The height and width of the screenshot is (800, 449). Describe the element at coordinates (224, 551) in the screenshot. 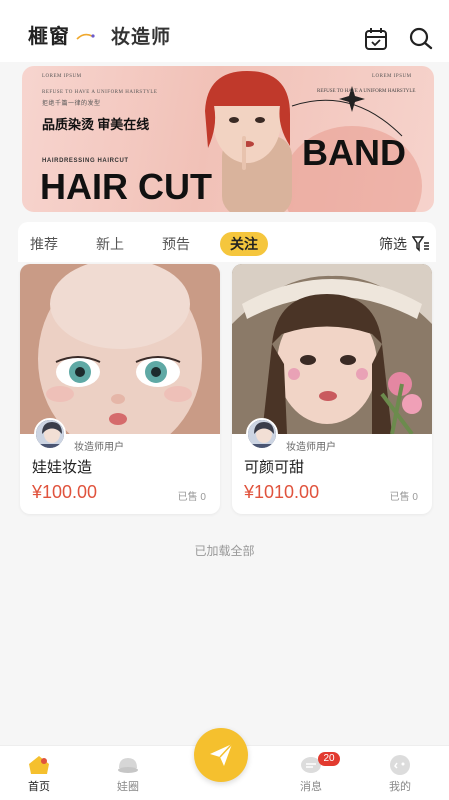

I see `load-status: 已加载全部` at that location.